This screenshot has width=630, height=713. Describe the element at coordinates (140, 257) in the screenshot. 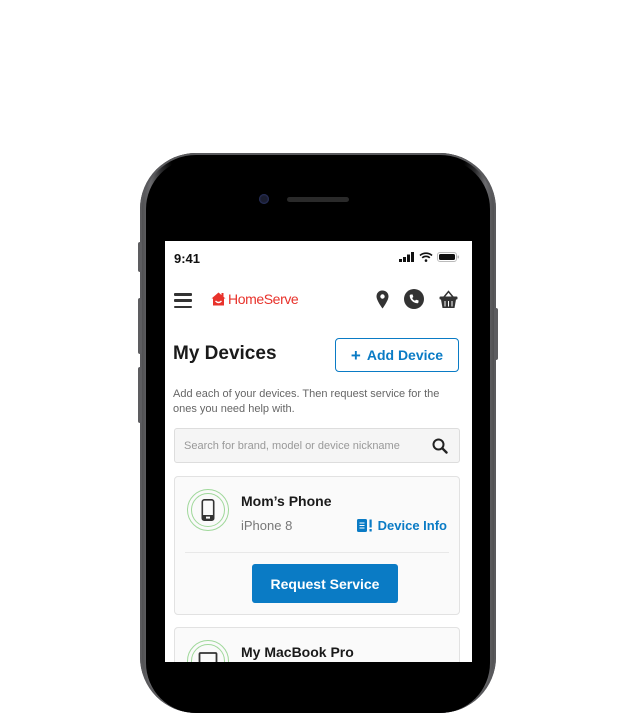

I see `mute-switch` at that location.